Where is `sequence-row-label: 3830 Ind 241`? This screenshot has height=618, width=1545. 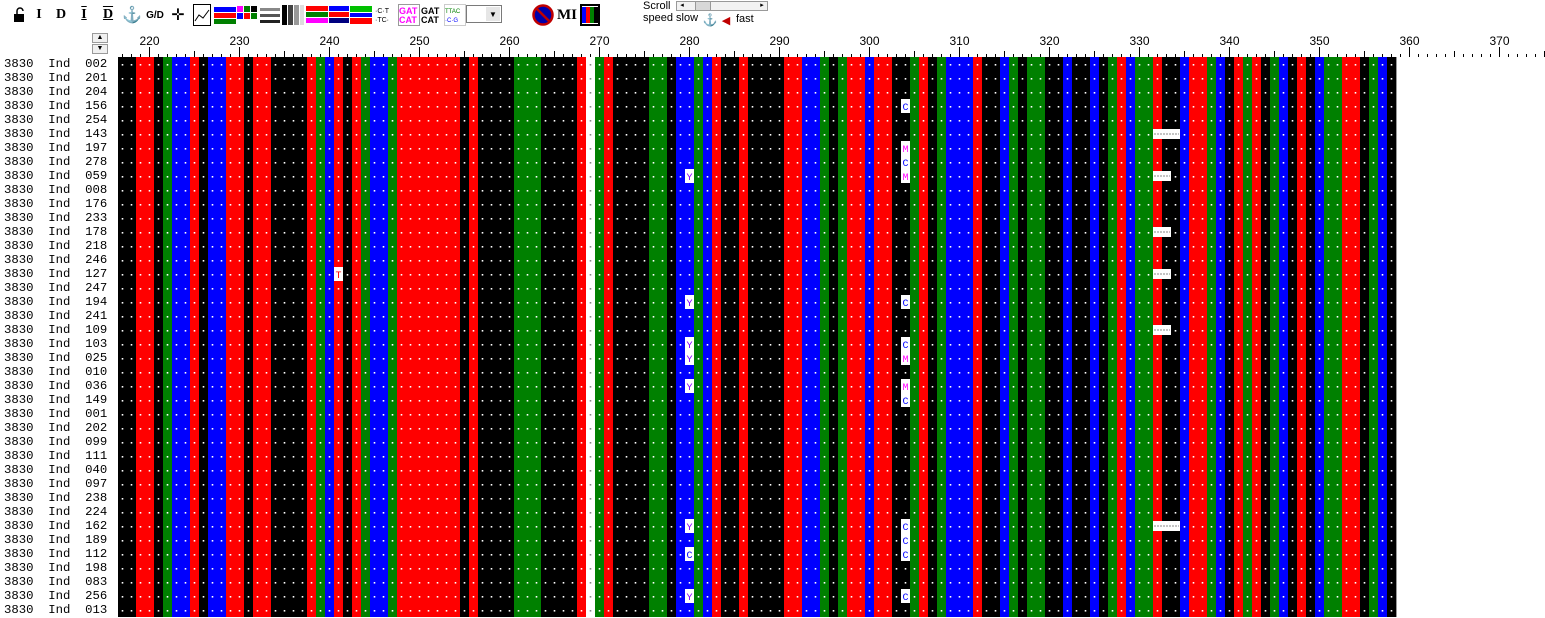 sequence-row-label: 3830 Ind 241 is located at coordinates (55, 316).